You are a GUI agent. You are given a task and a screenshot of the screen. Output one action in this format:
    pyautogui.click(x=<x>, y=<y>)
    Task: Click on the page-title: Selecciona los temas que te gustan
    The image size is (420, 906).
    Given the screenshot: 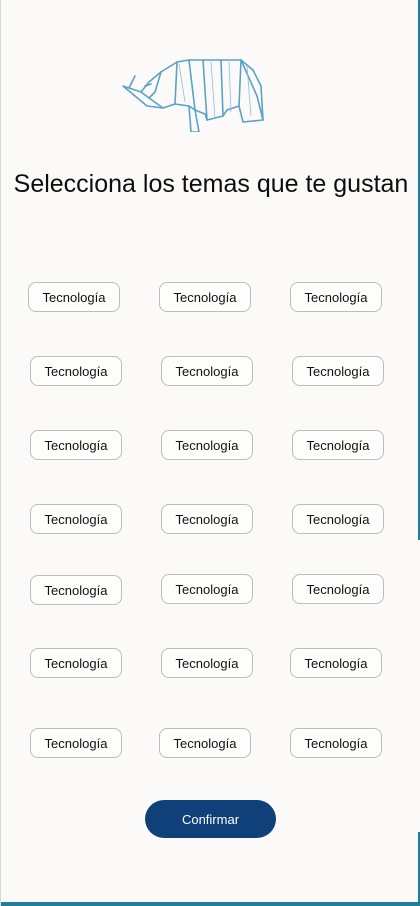 What is the action you would take?
    pyautogui.click(x=211, y=184)
    